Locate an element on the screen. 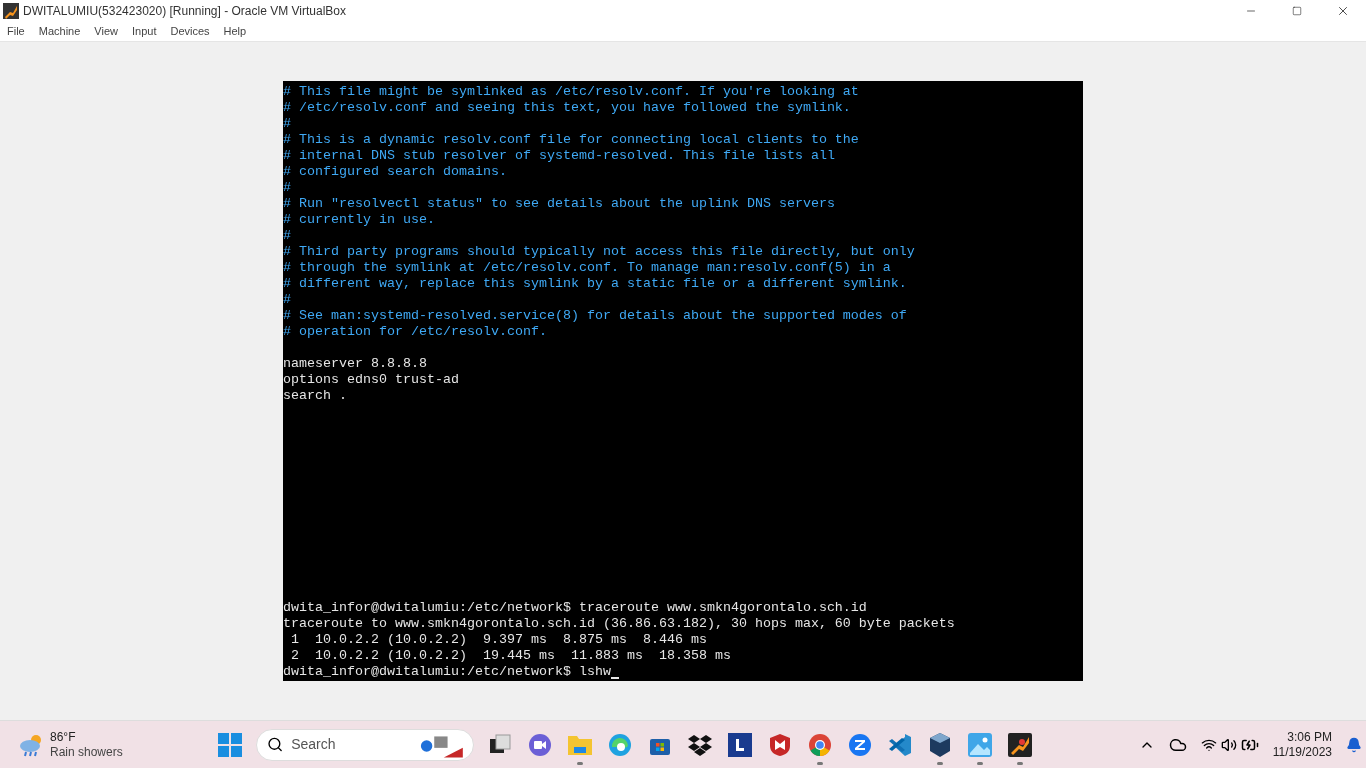  cube-icon is located at coordinates (940, 744).